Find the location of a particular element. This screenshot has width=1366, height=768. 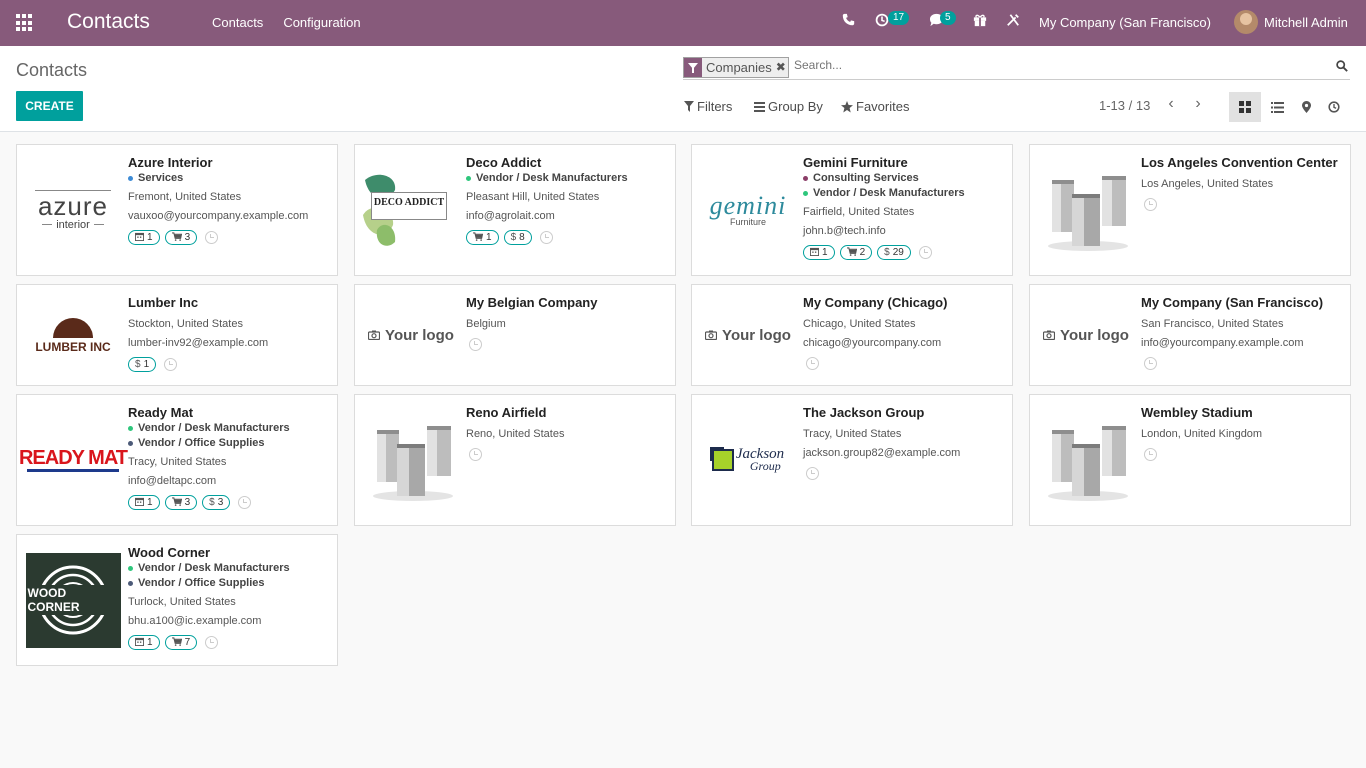

contact-name: My Belgian Company is located at coordinates (532, 302).